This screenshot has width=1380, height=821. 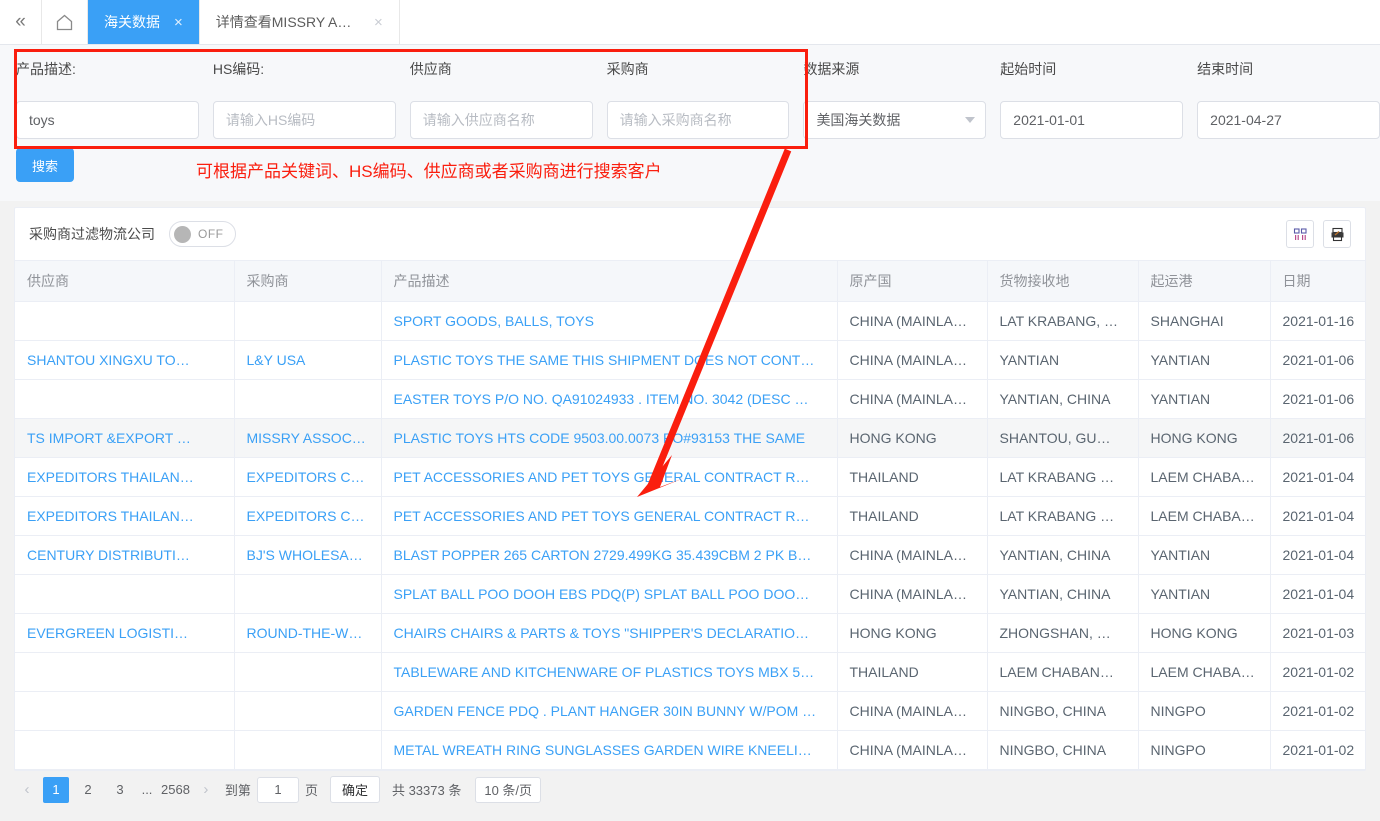 What do you see at coordinates (426, 790) in the screenshot?
I see `total-count-label: 共 33373 条` at bounding box center [426, 790].